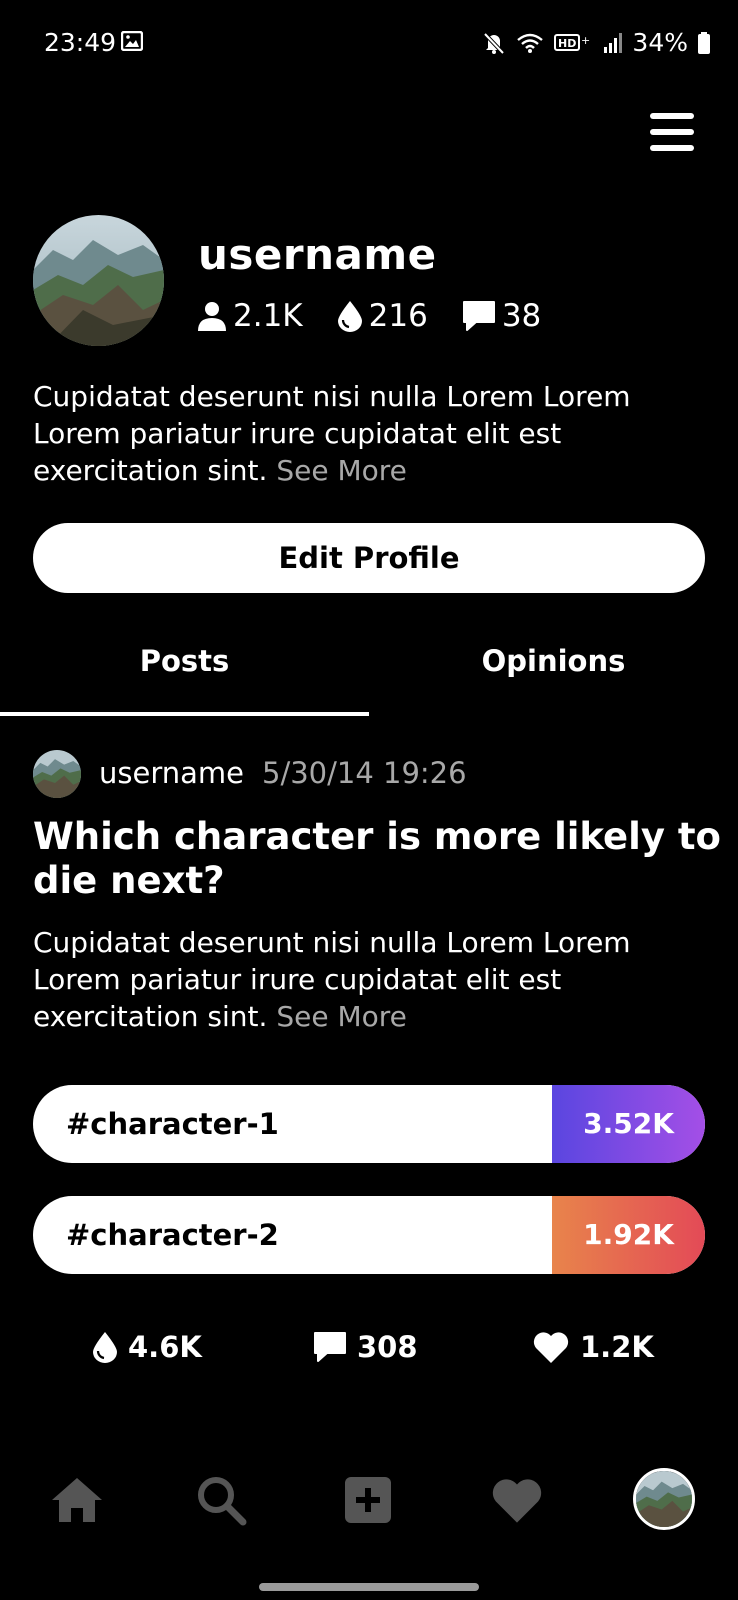 This screenshot has height=1600, width=738. I want to click on user-icon, so click(212, 316).